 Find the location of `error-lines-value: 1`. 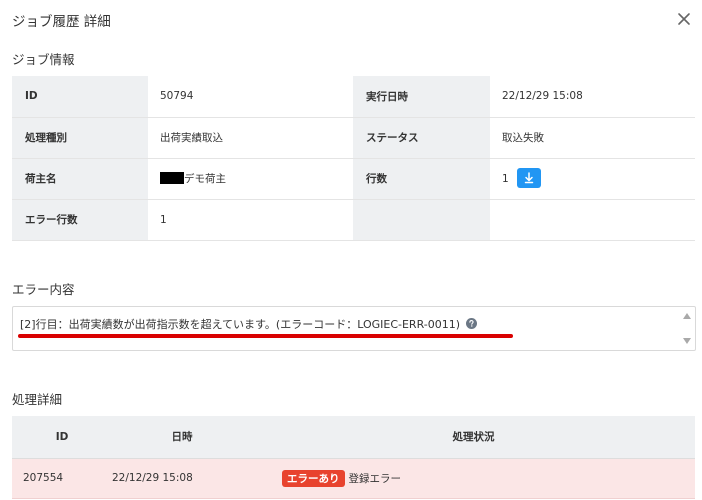

error-lines-value: 1 is located at coordinates (250, 220).